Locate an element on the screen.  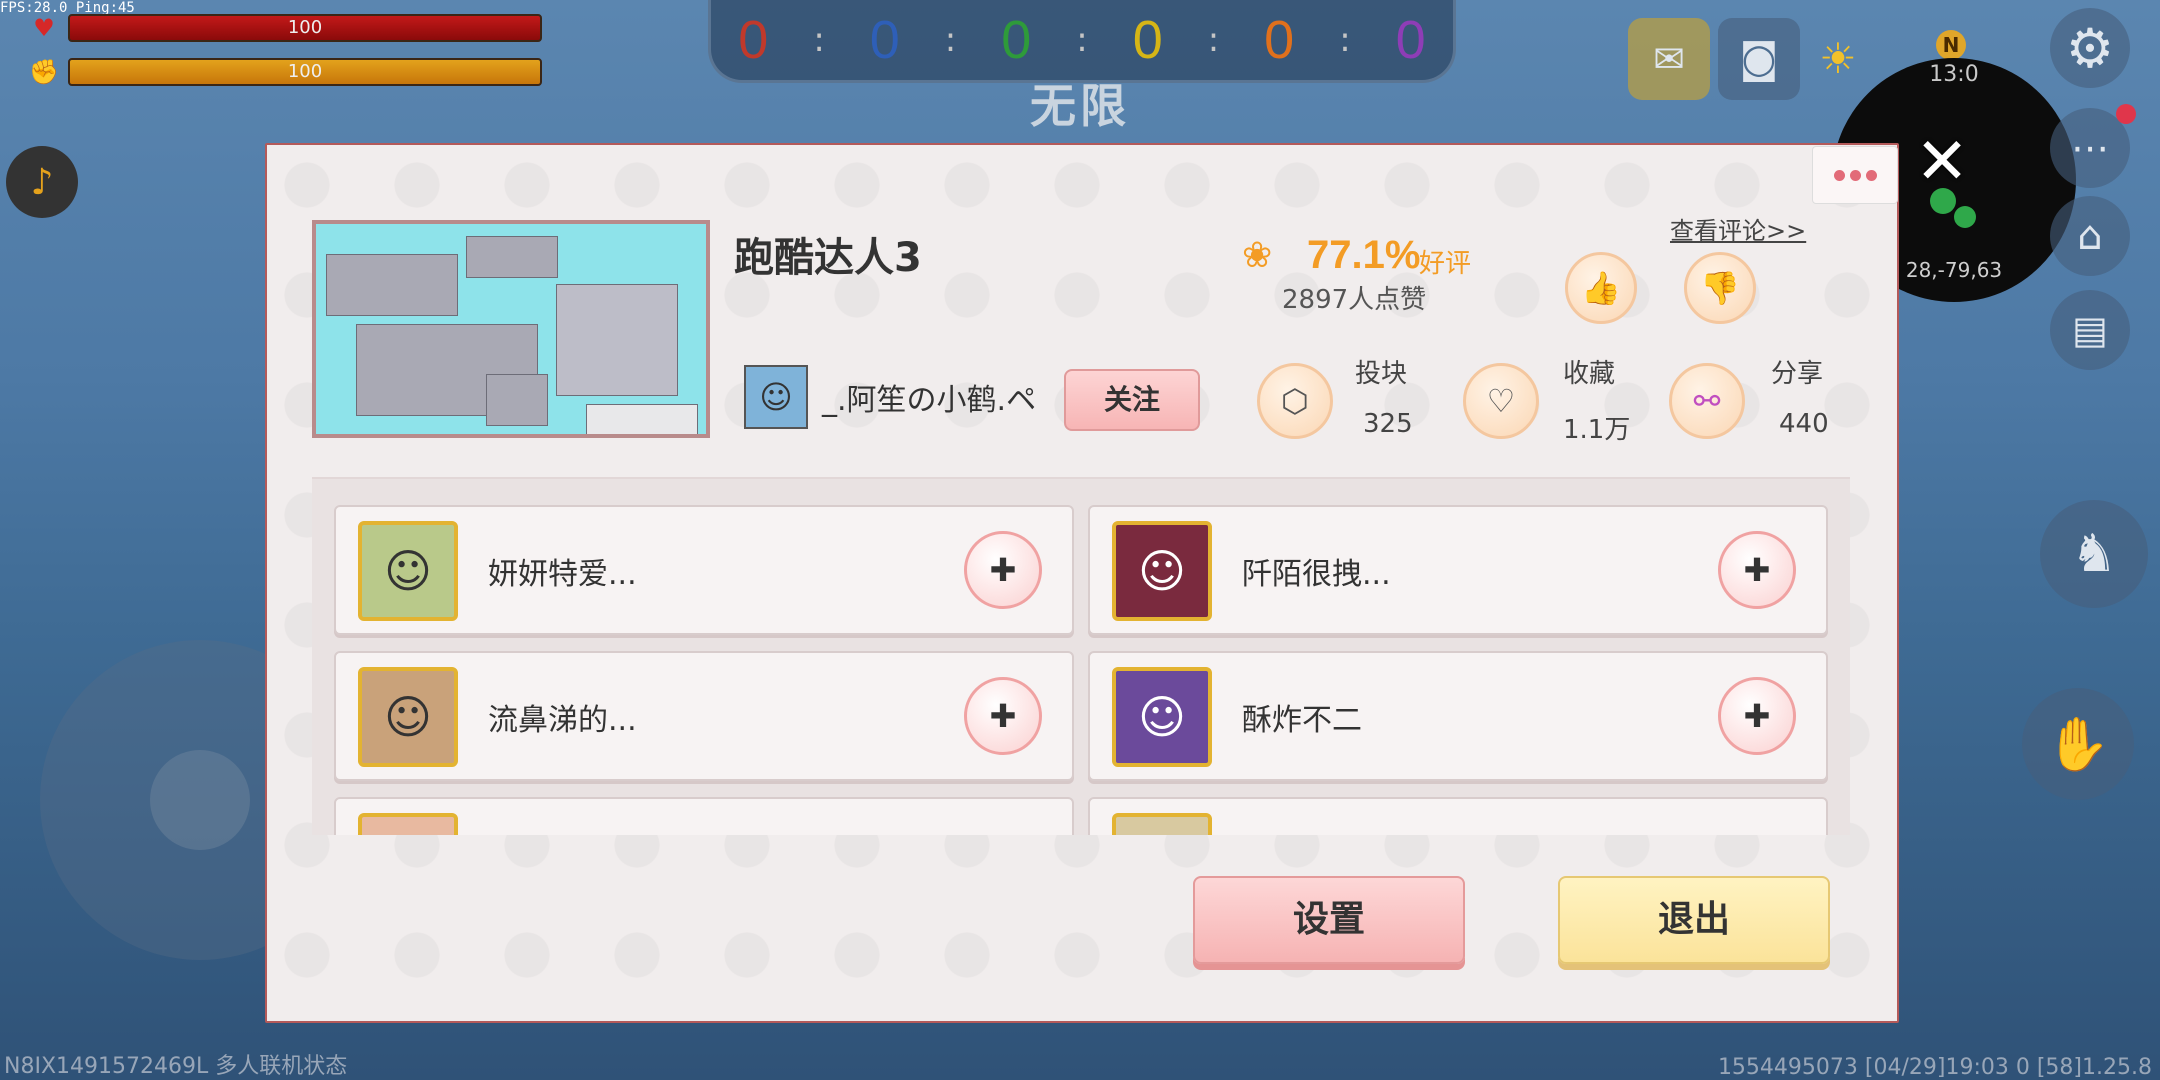
health-value: 100 is located at coordinates (305, 27).